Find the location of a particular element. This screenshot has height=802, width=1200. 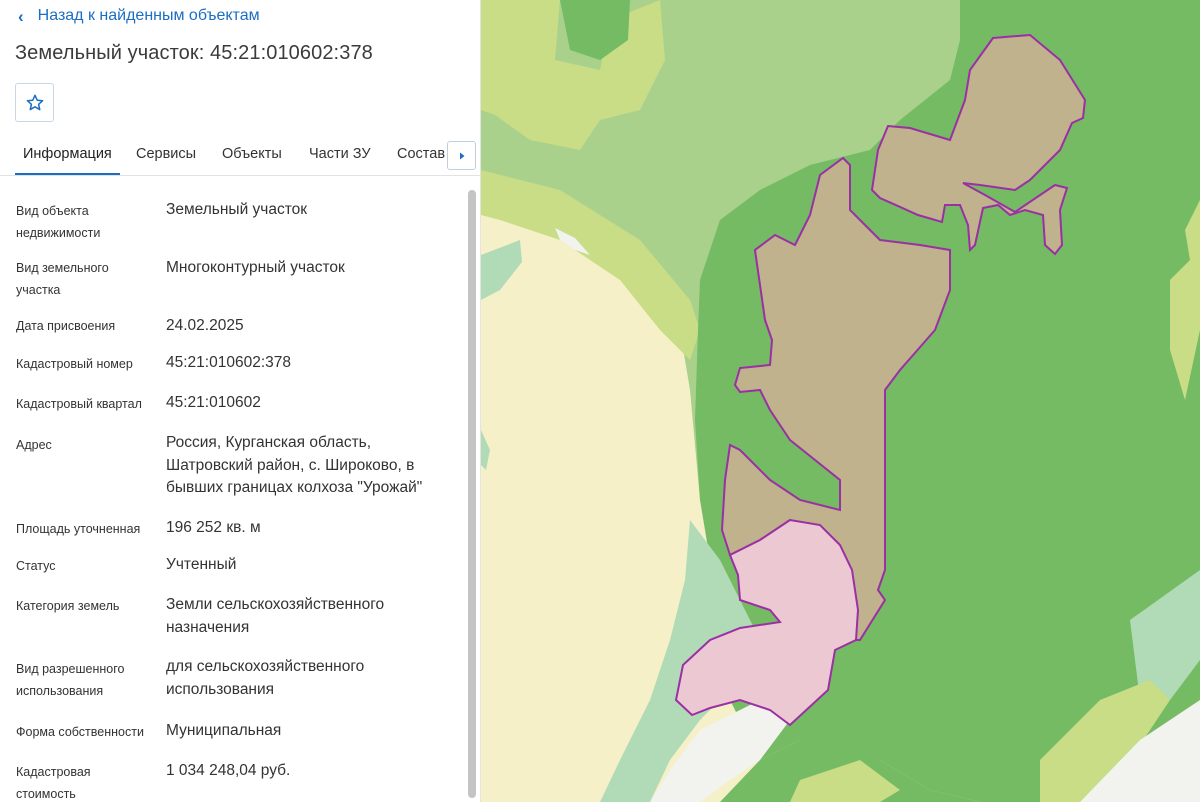

scrollbar is located at coordinates (472, 494).